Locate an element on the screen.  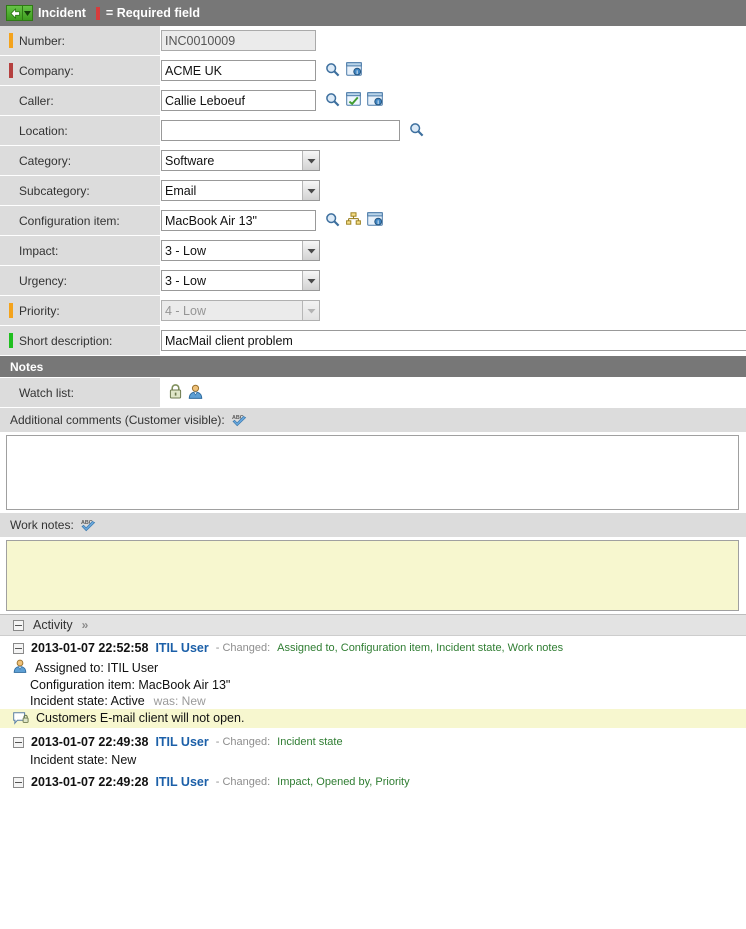
field-row-category: Category: Software is located at coordinates (373, 161).